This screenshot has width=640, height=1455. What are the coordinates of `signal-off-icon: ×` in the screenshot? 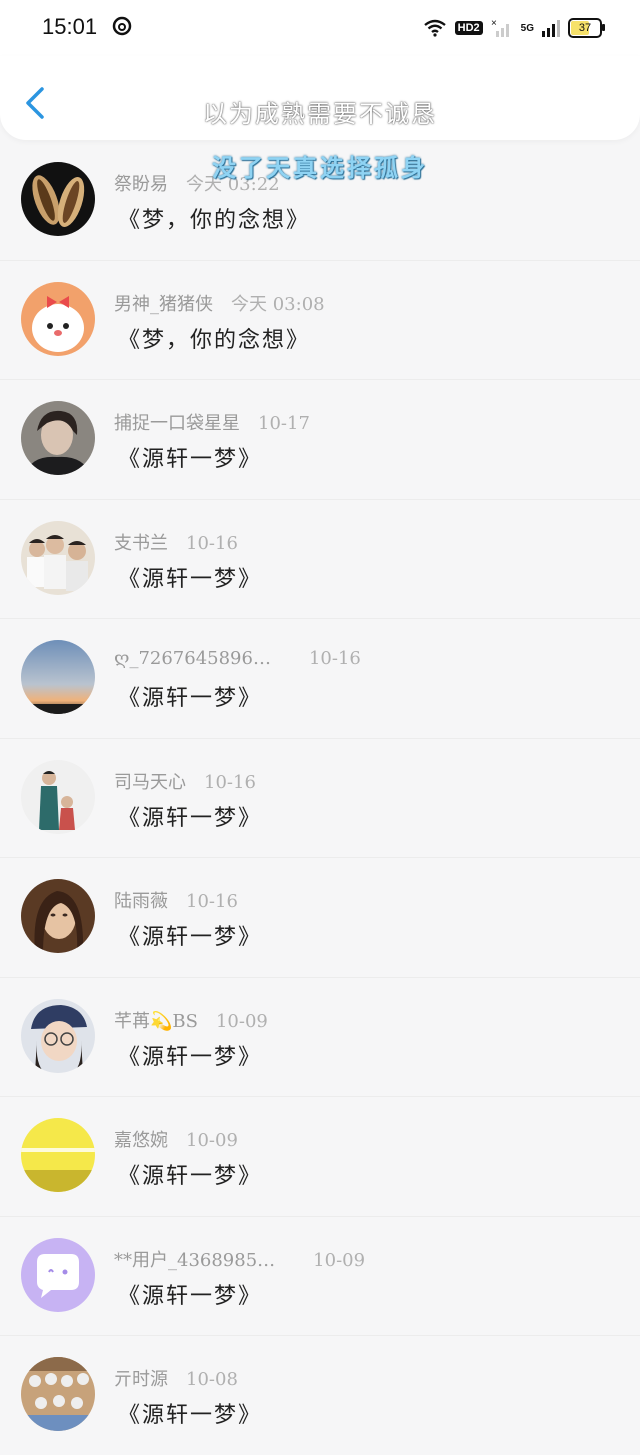 It's located at (500, 27).